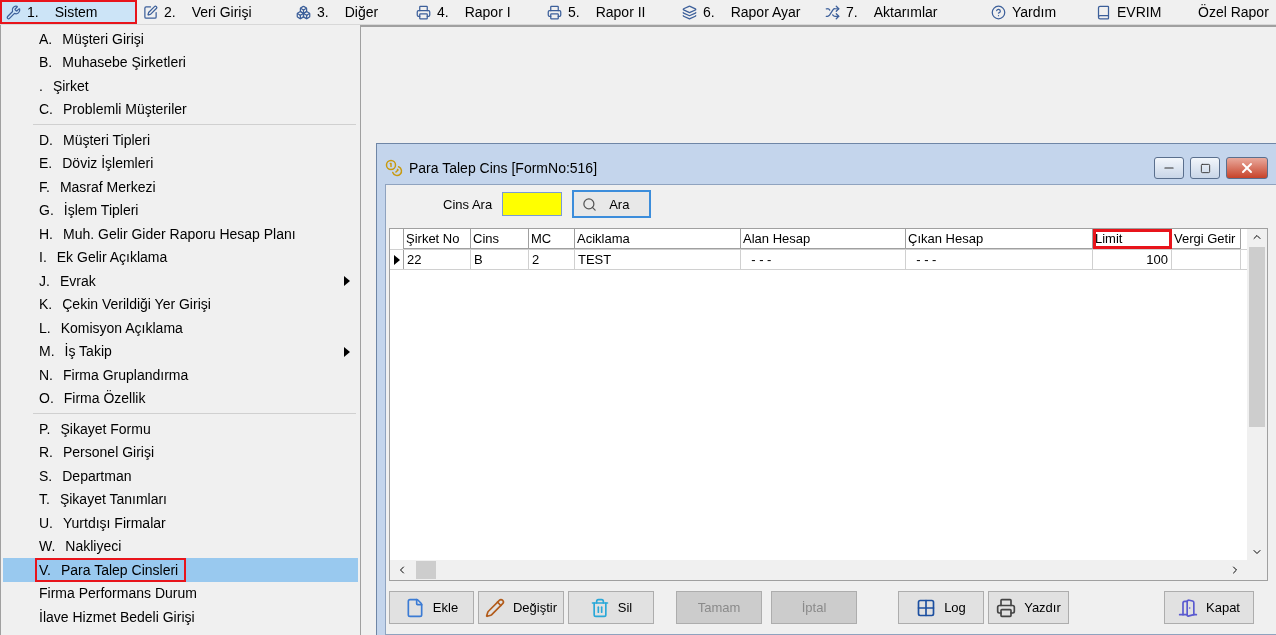  What do you see at coordinates (396, 259) in the screenshot?
I see `row-pointer-icon` at bounding box center [396, 259].